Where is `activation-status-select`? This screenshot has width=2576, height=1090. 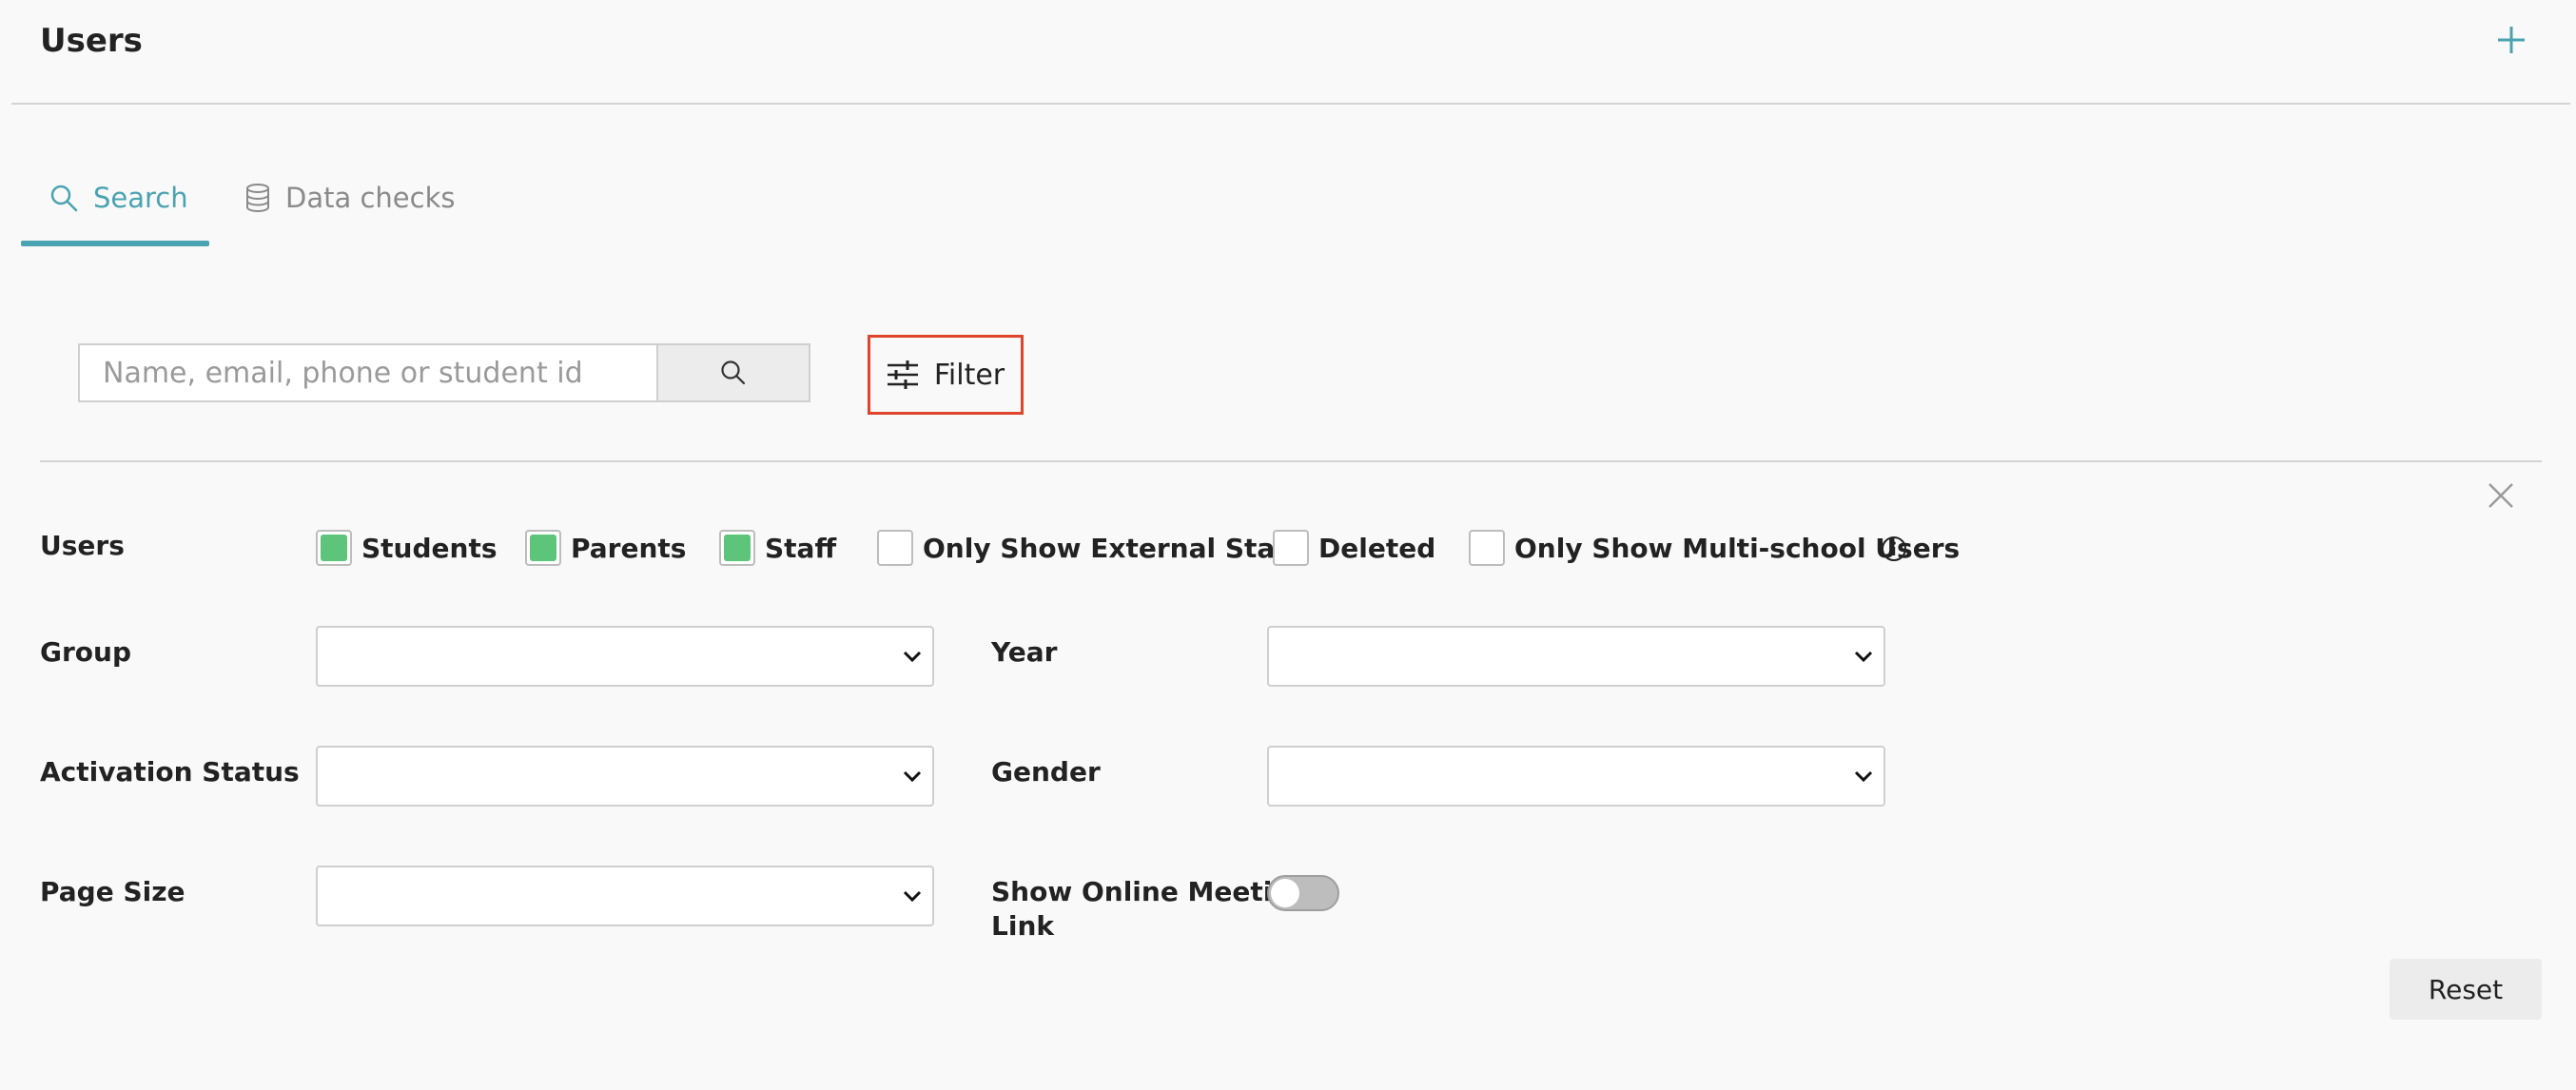
activation-status-select is located at coordinates (625, 776).